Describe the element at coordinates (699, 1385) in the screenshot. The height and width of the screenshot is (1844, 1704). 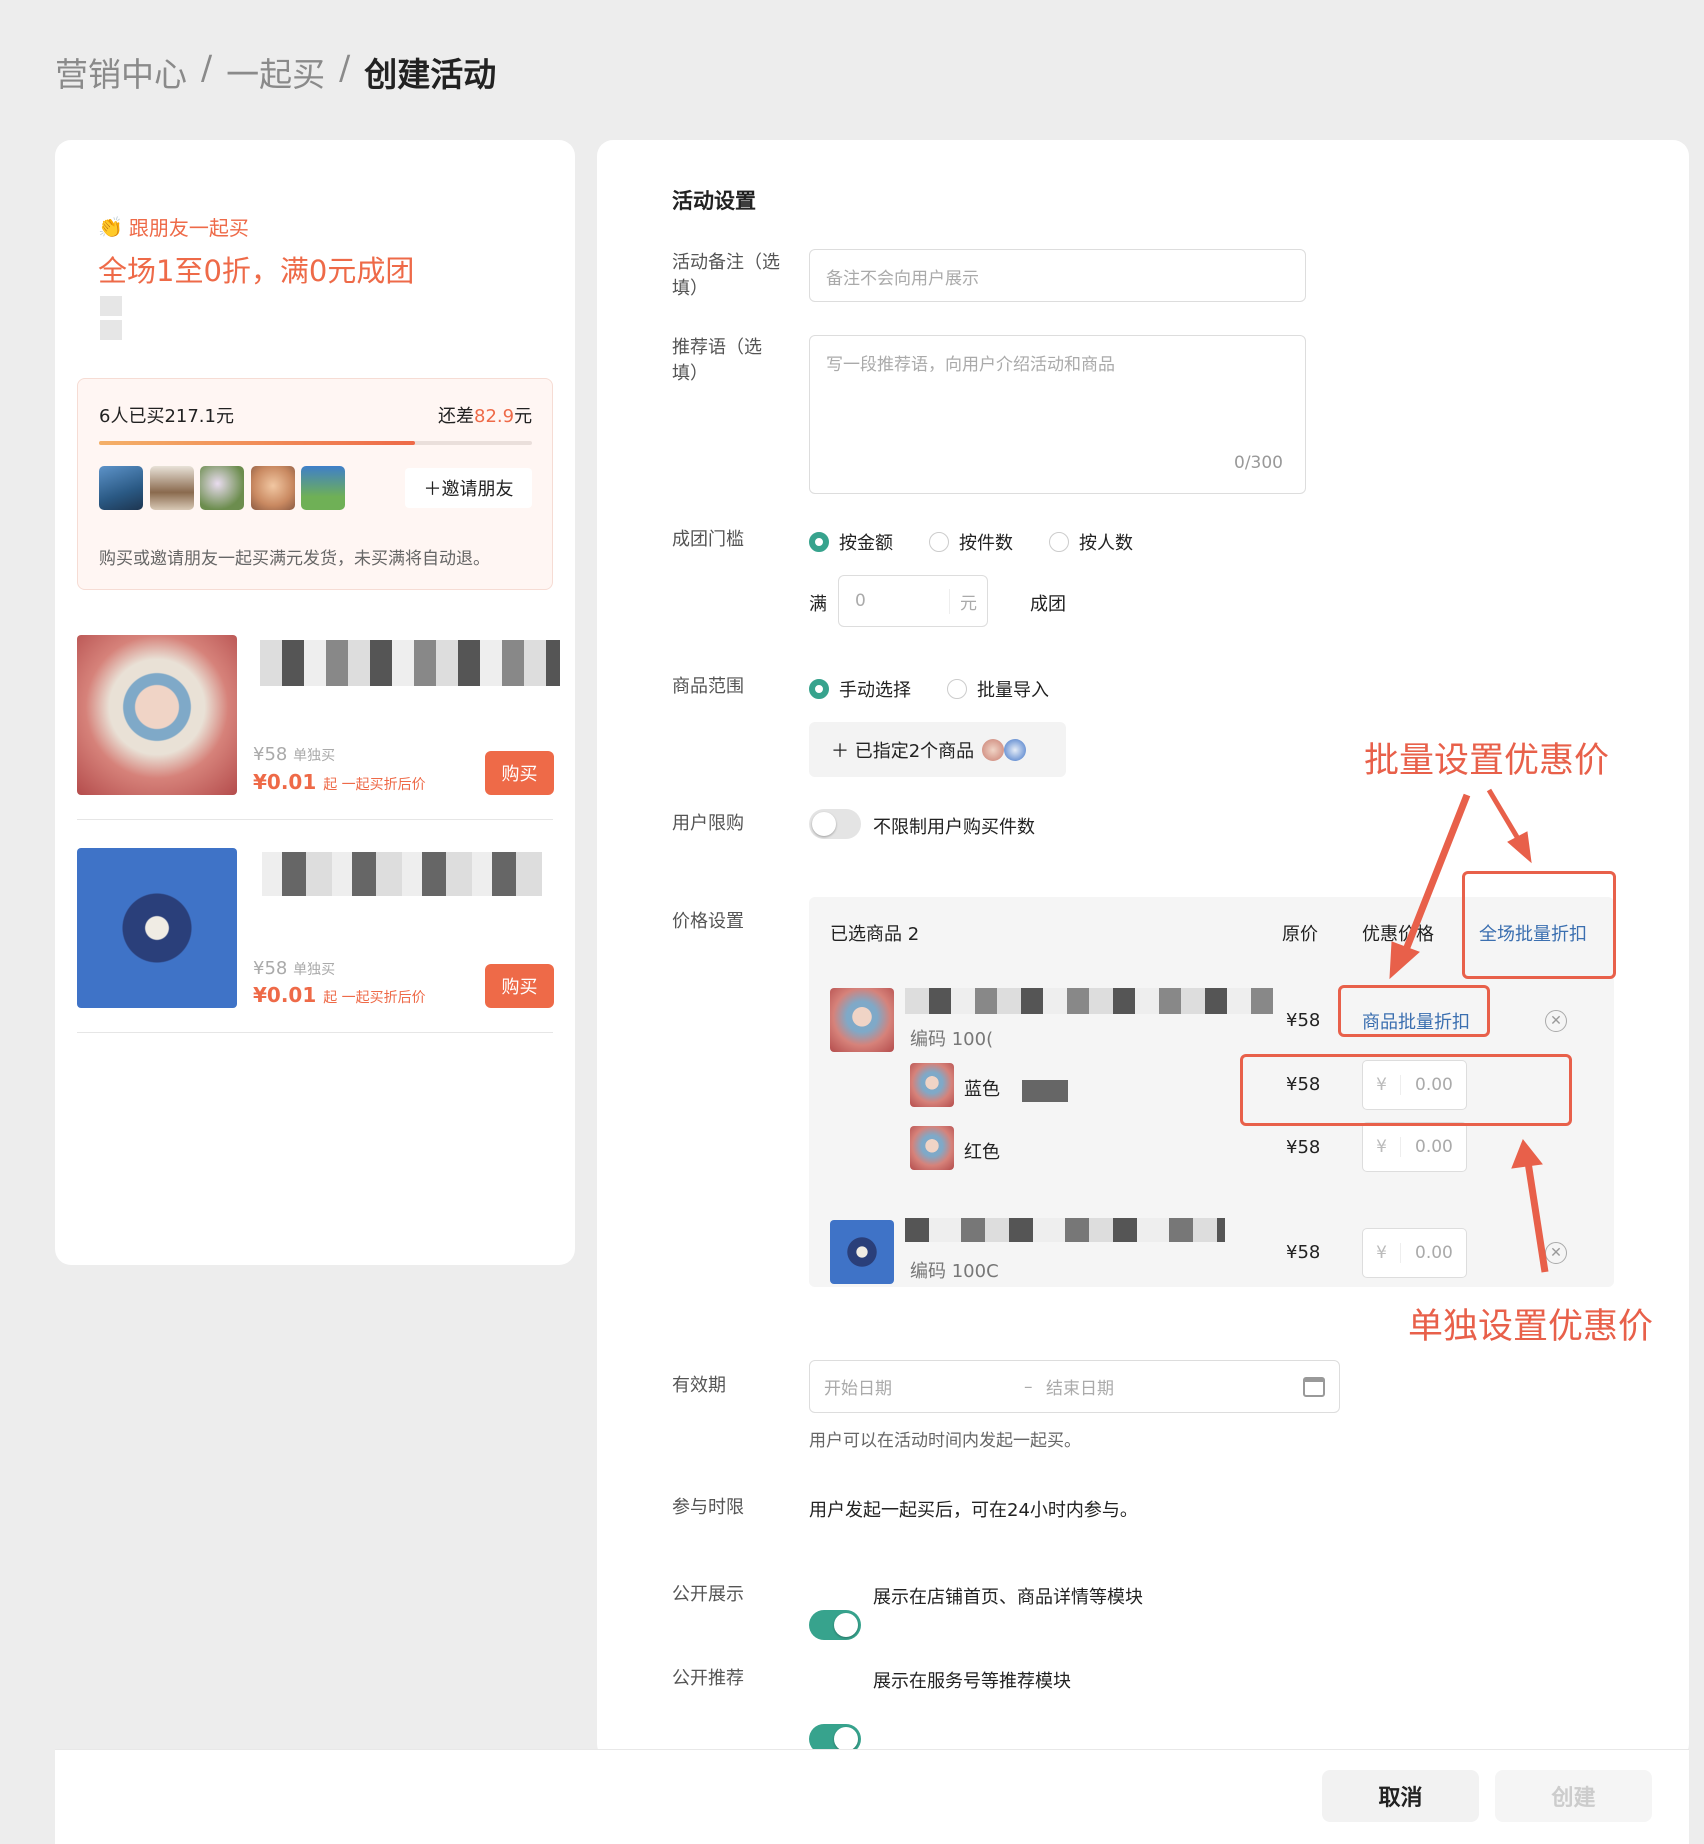
I see `validity-label: 有效期` at that location.